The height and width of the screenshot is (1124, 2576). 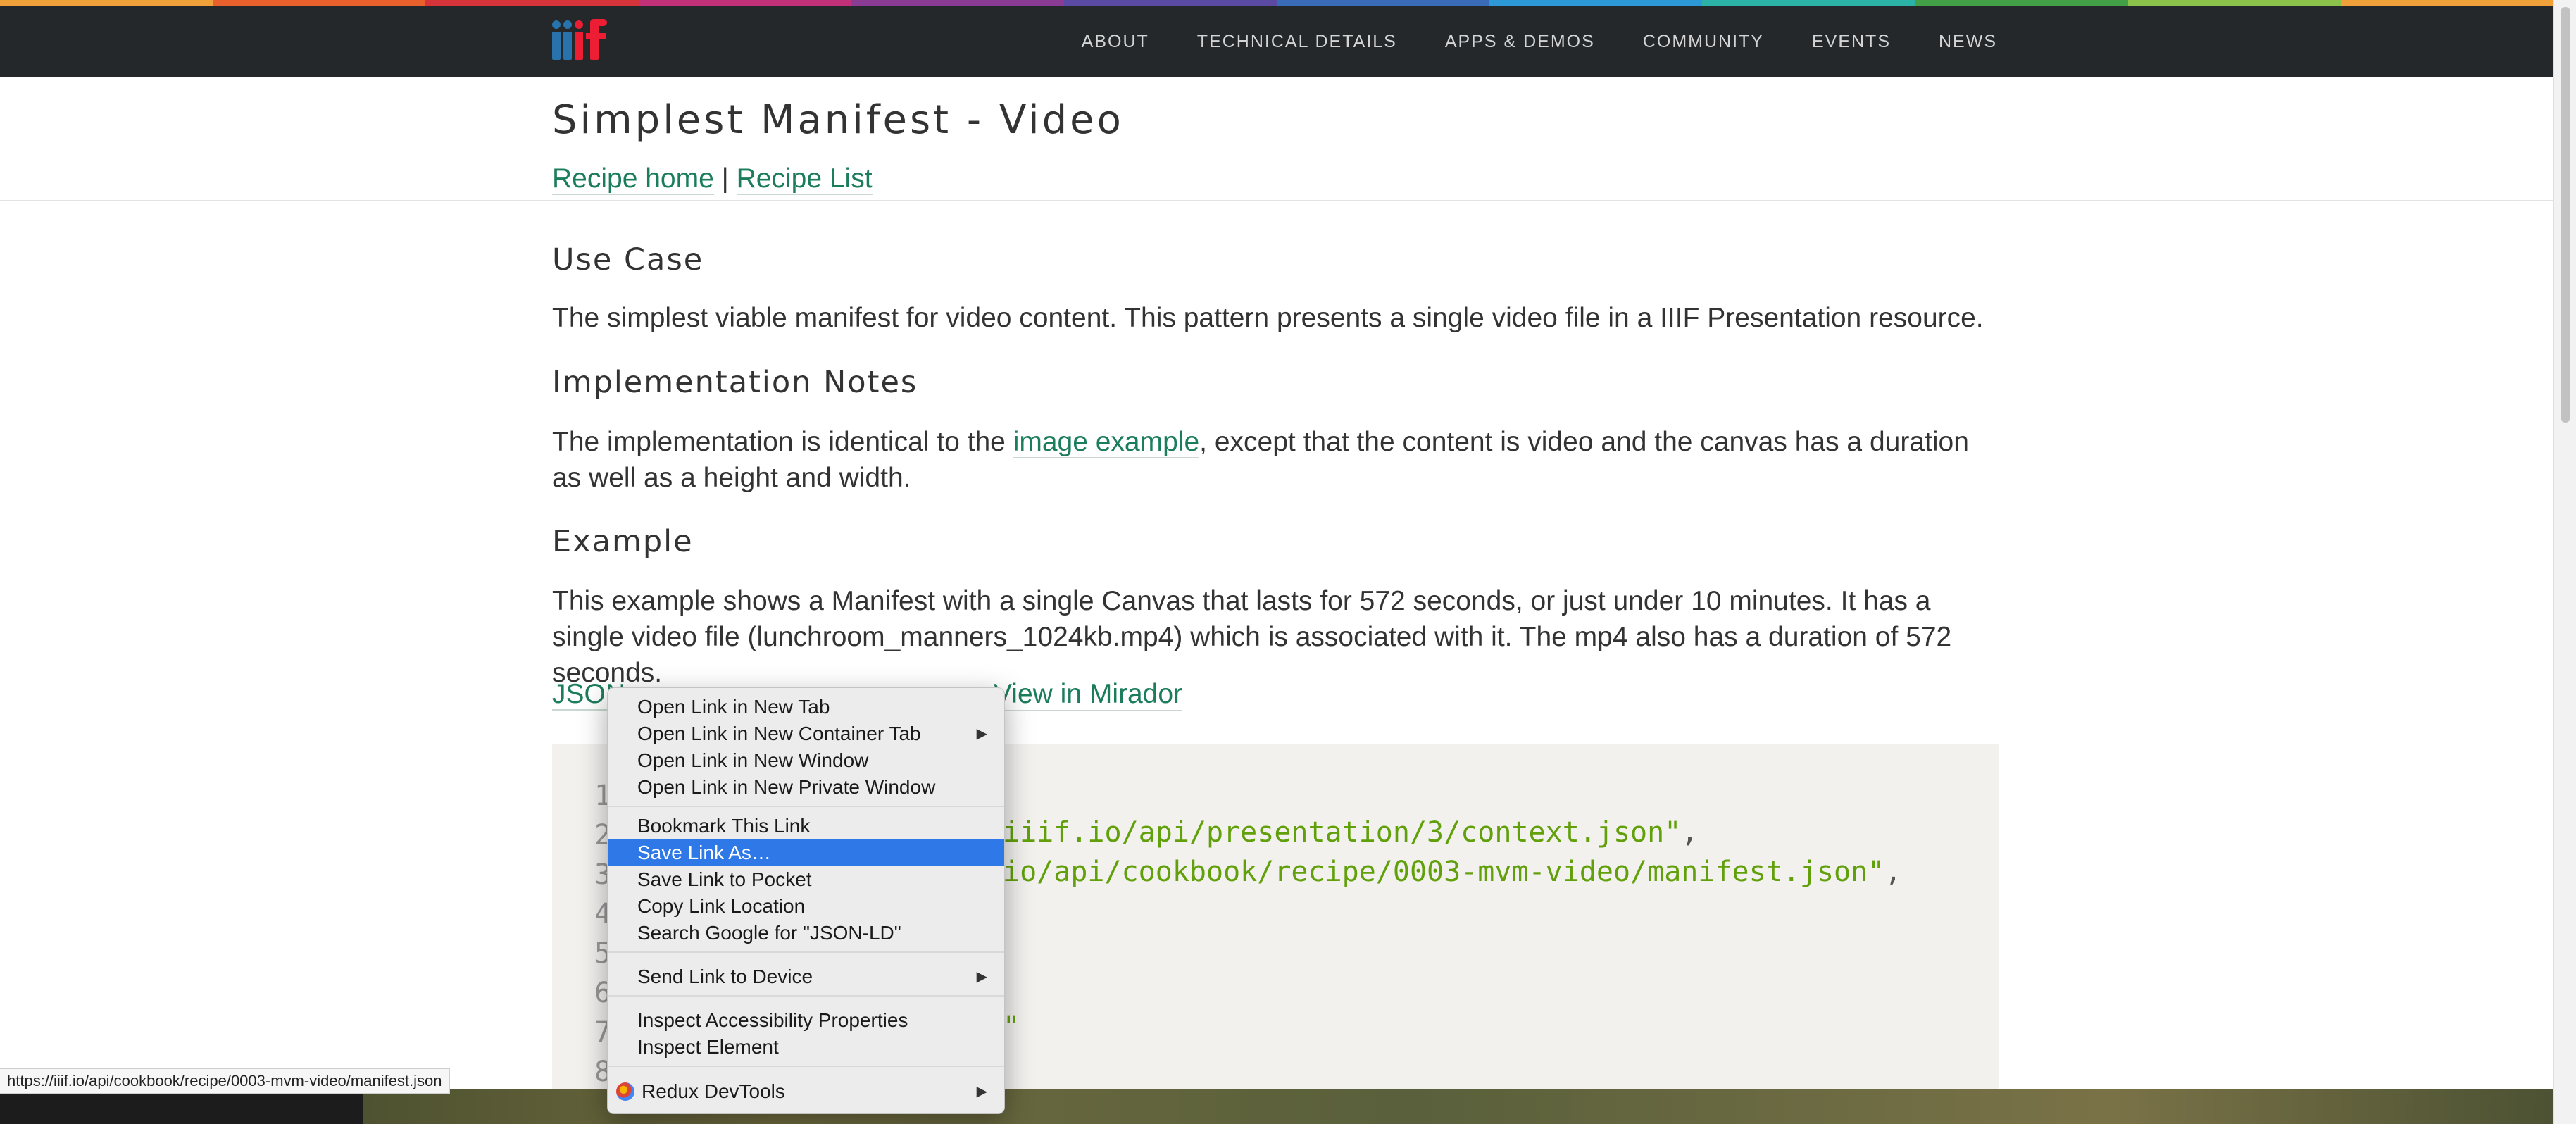 I want to click on menu-open-container-tab: Open Link in New Container Tab ▶, so click(x=806, y=734).